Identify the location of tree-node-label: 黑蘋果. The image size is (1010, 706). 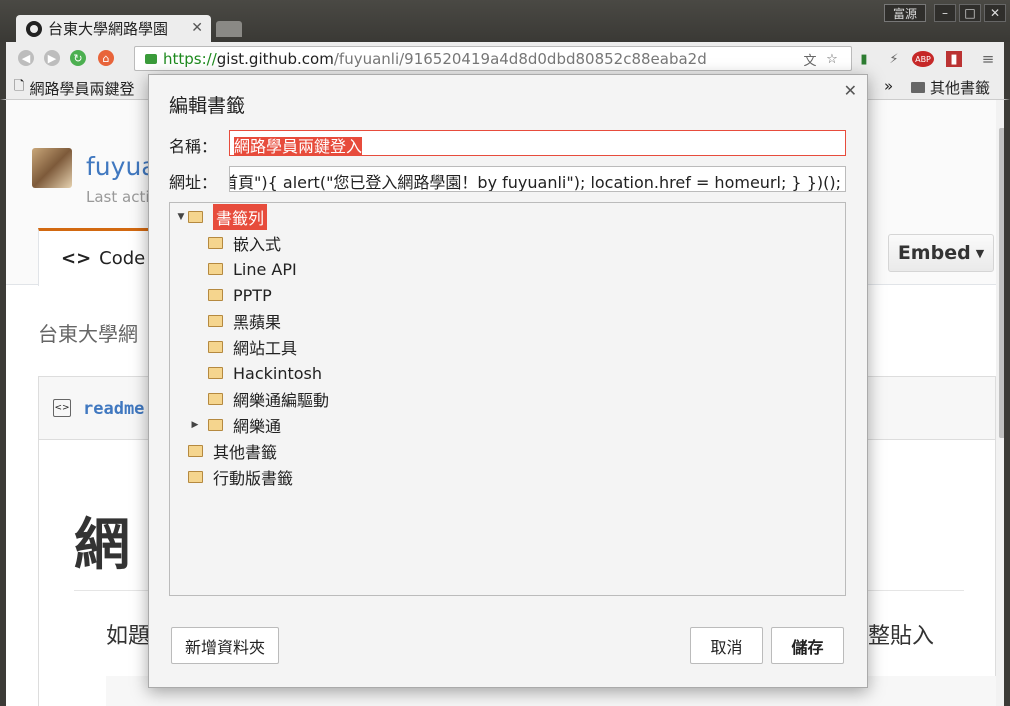
(257, 322).